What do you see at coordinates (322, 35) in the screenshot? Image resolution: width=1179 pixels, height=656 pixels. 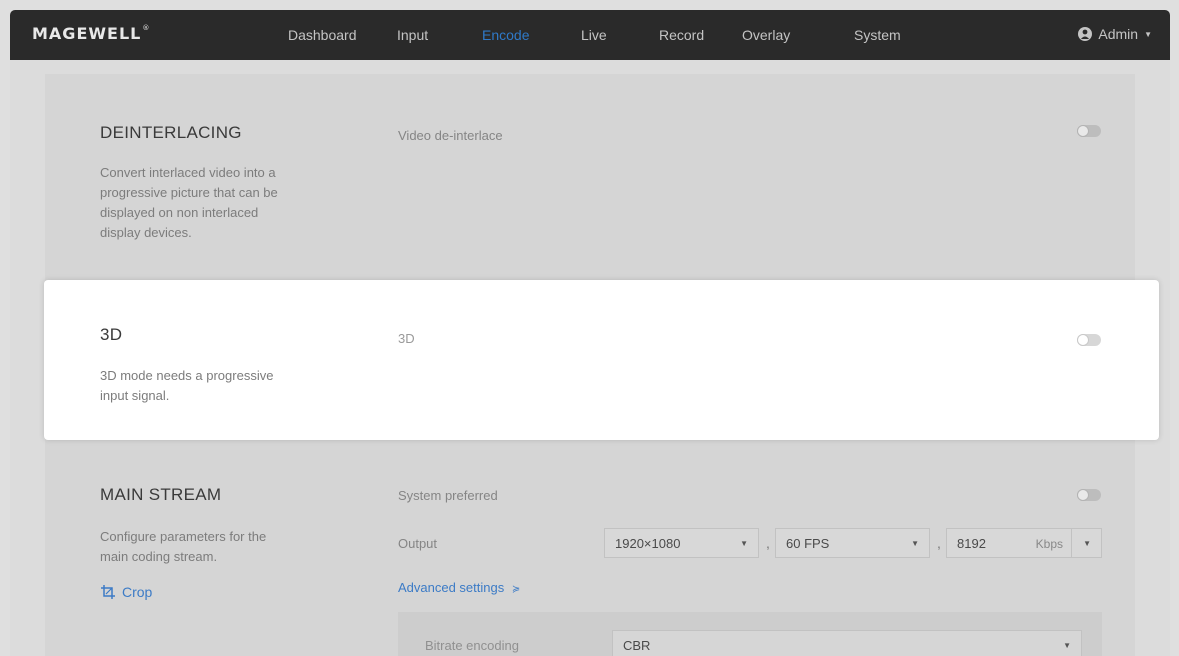 I see `nav-dashboard: Dashboard` at bounding box center [322, 35].